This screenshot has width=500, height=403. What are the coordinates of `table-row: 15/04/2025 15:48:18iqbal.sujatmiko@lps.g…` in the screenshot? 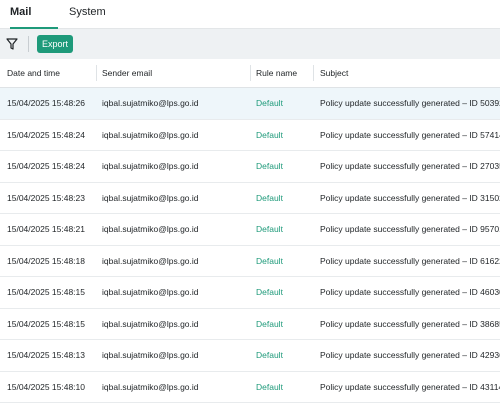 It's located at (250, 262).